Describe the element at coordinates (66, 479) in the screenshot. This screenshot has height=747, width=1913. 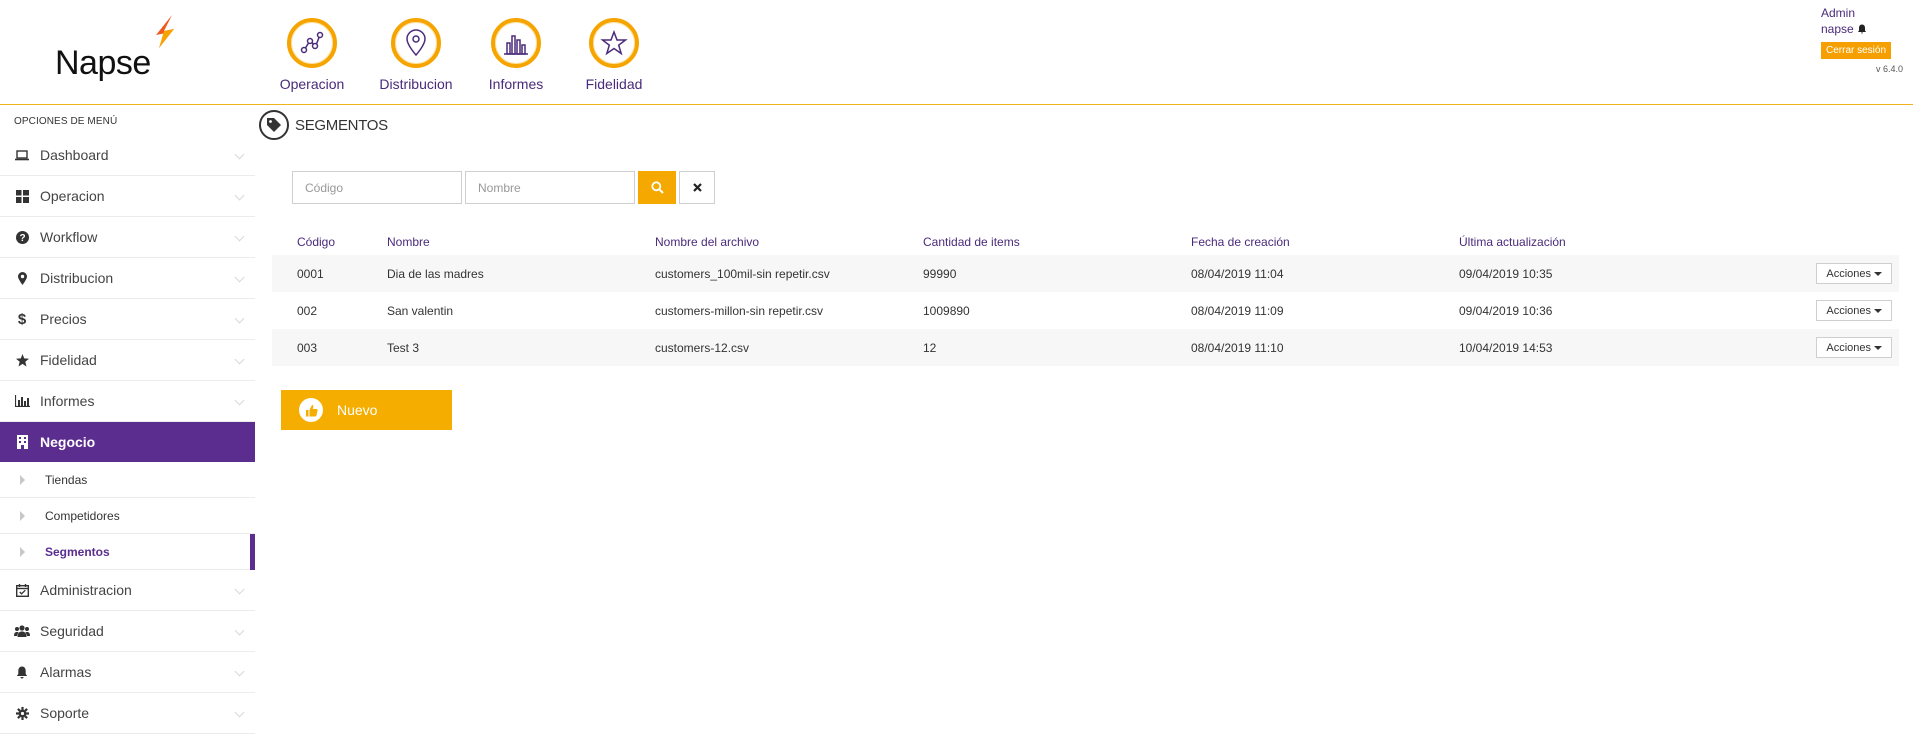
I see `sidebar-subitem-label: Tiendas` at that location.